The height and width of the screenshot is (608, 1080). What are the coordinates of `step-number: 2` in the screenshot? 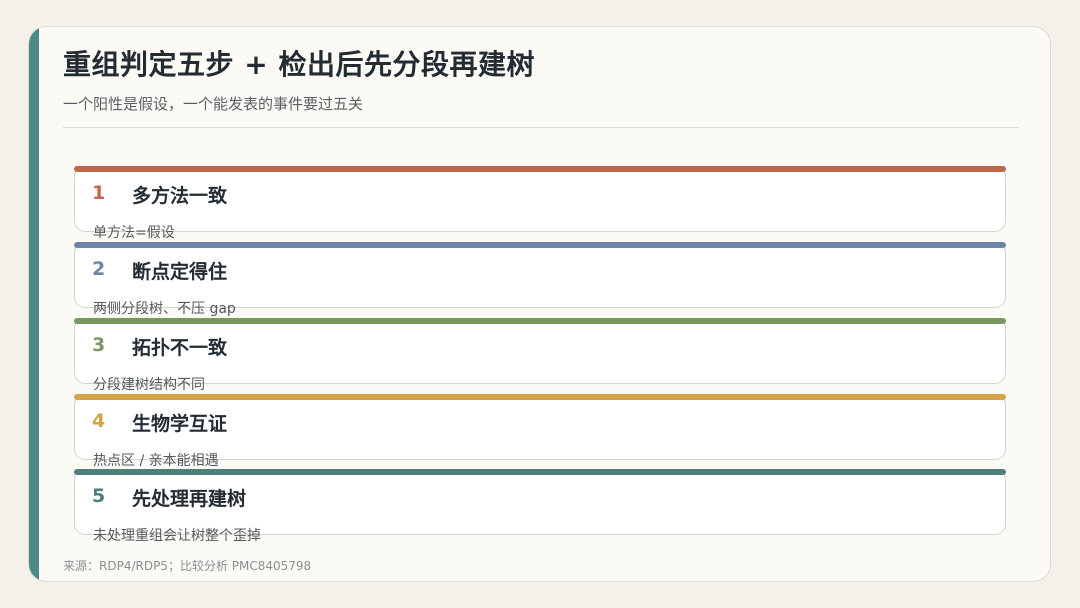 It's located at (99, 269).